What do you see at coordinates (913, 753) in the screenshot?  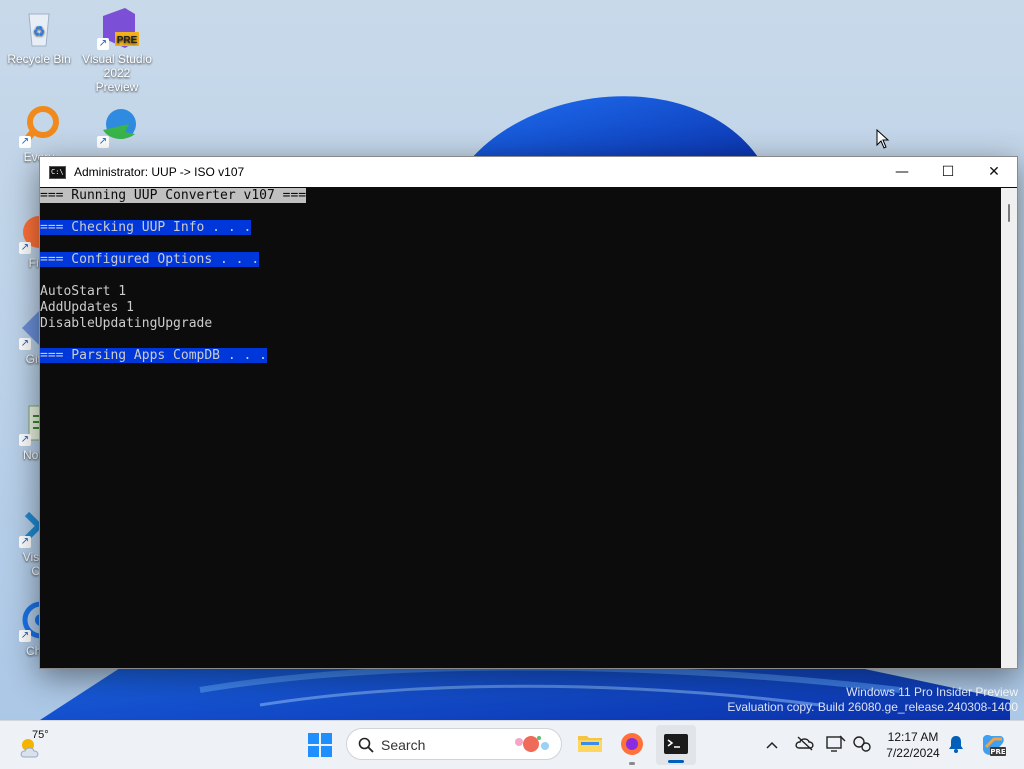 I see `clock-date: 7/22/2024` at bounding box center [913, 753].